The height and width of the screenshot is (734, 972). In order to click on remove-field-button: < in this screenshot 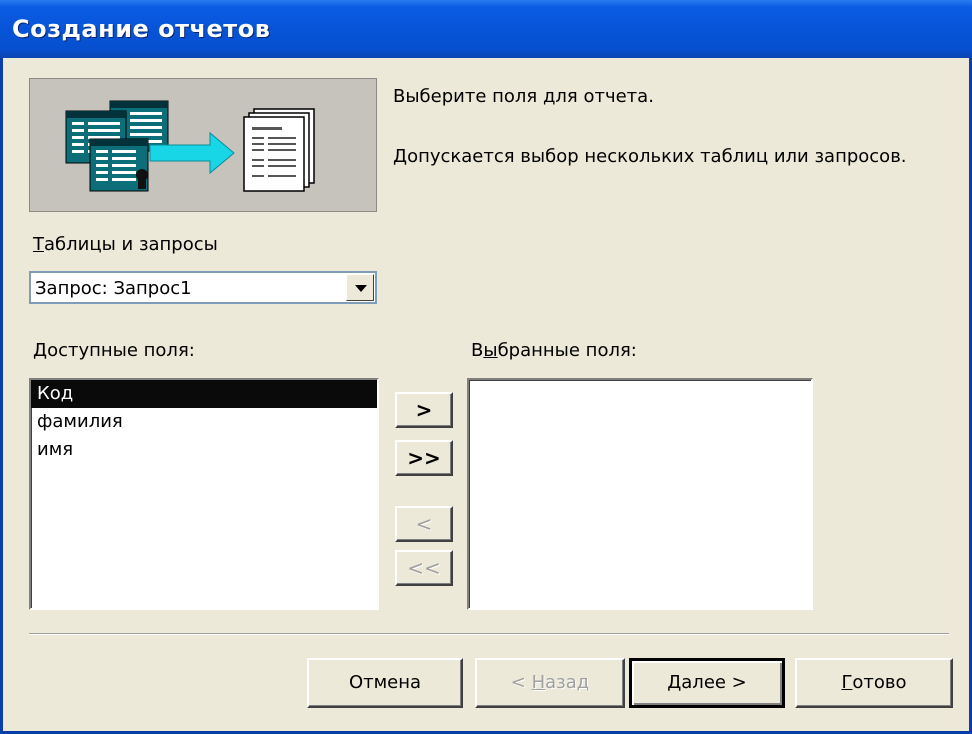, I will do `click(424, 524)`.